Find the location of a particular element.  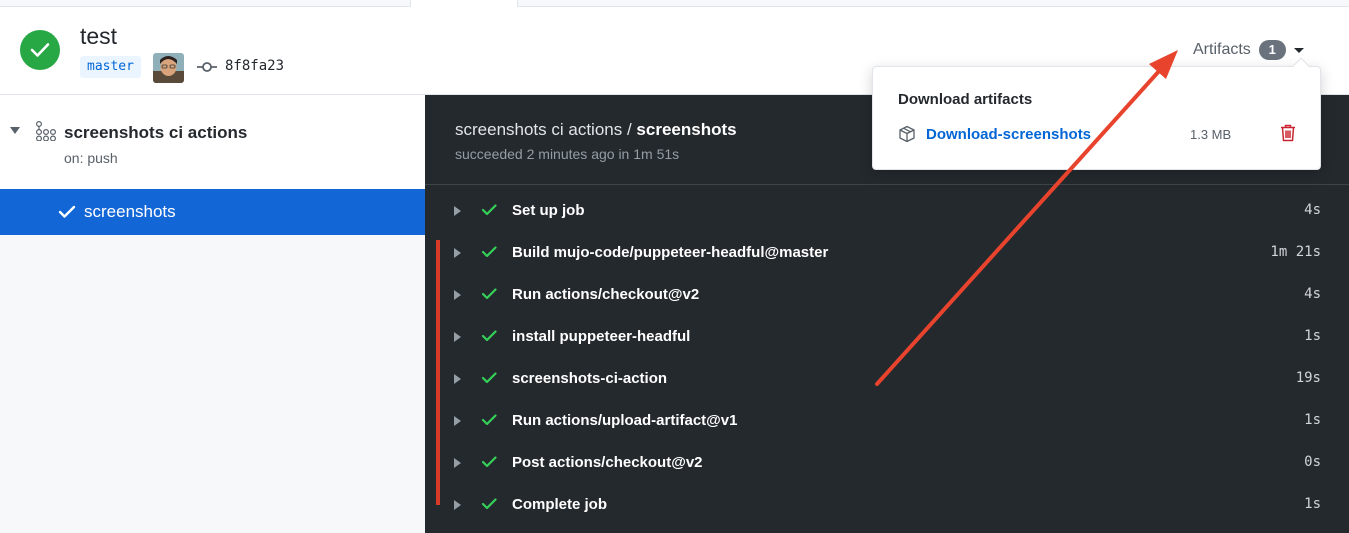

step-name: screenshots-ci-action is located at coordinates (590, 378).